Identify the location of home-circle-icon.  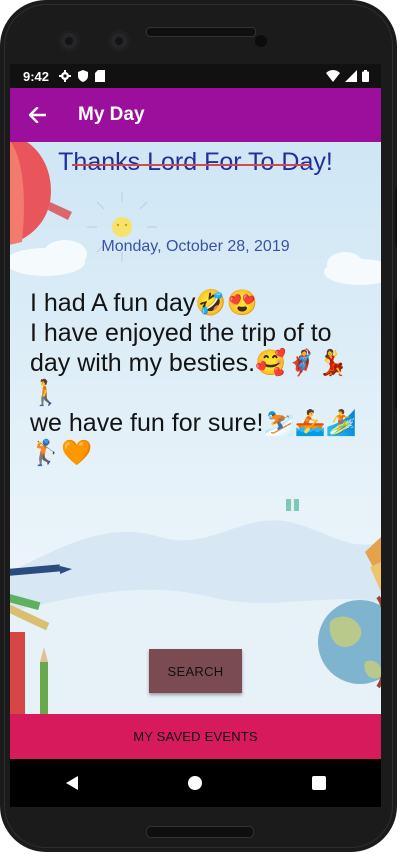
(195, 783).